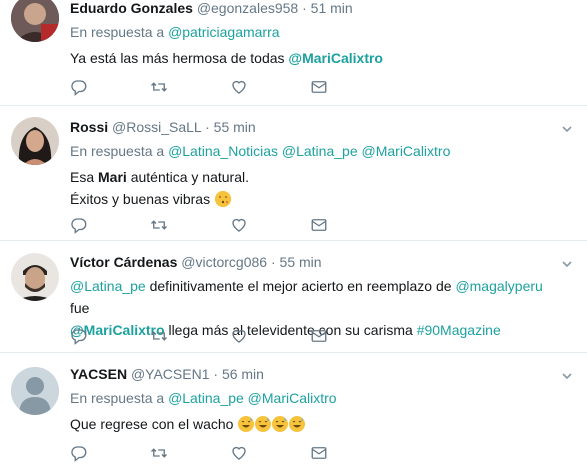 This screenshot has width=587, height=474. Describe the element at coordinates (112, 177) in the screenshot. I see `tweet-text-bold: Mari` at that location.